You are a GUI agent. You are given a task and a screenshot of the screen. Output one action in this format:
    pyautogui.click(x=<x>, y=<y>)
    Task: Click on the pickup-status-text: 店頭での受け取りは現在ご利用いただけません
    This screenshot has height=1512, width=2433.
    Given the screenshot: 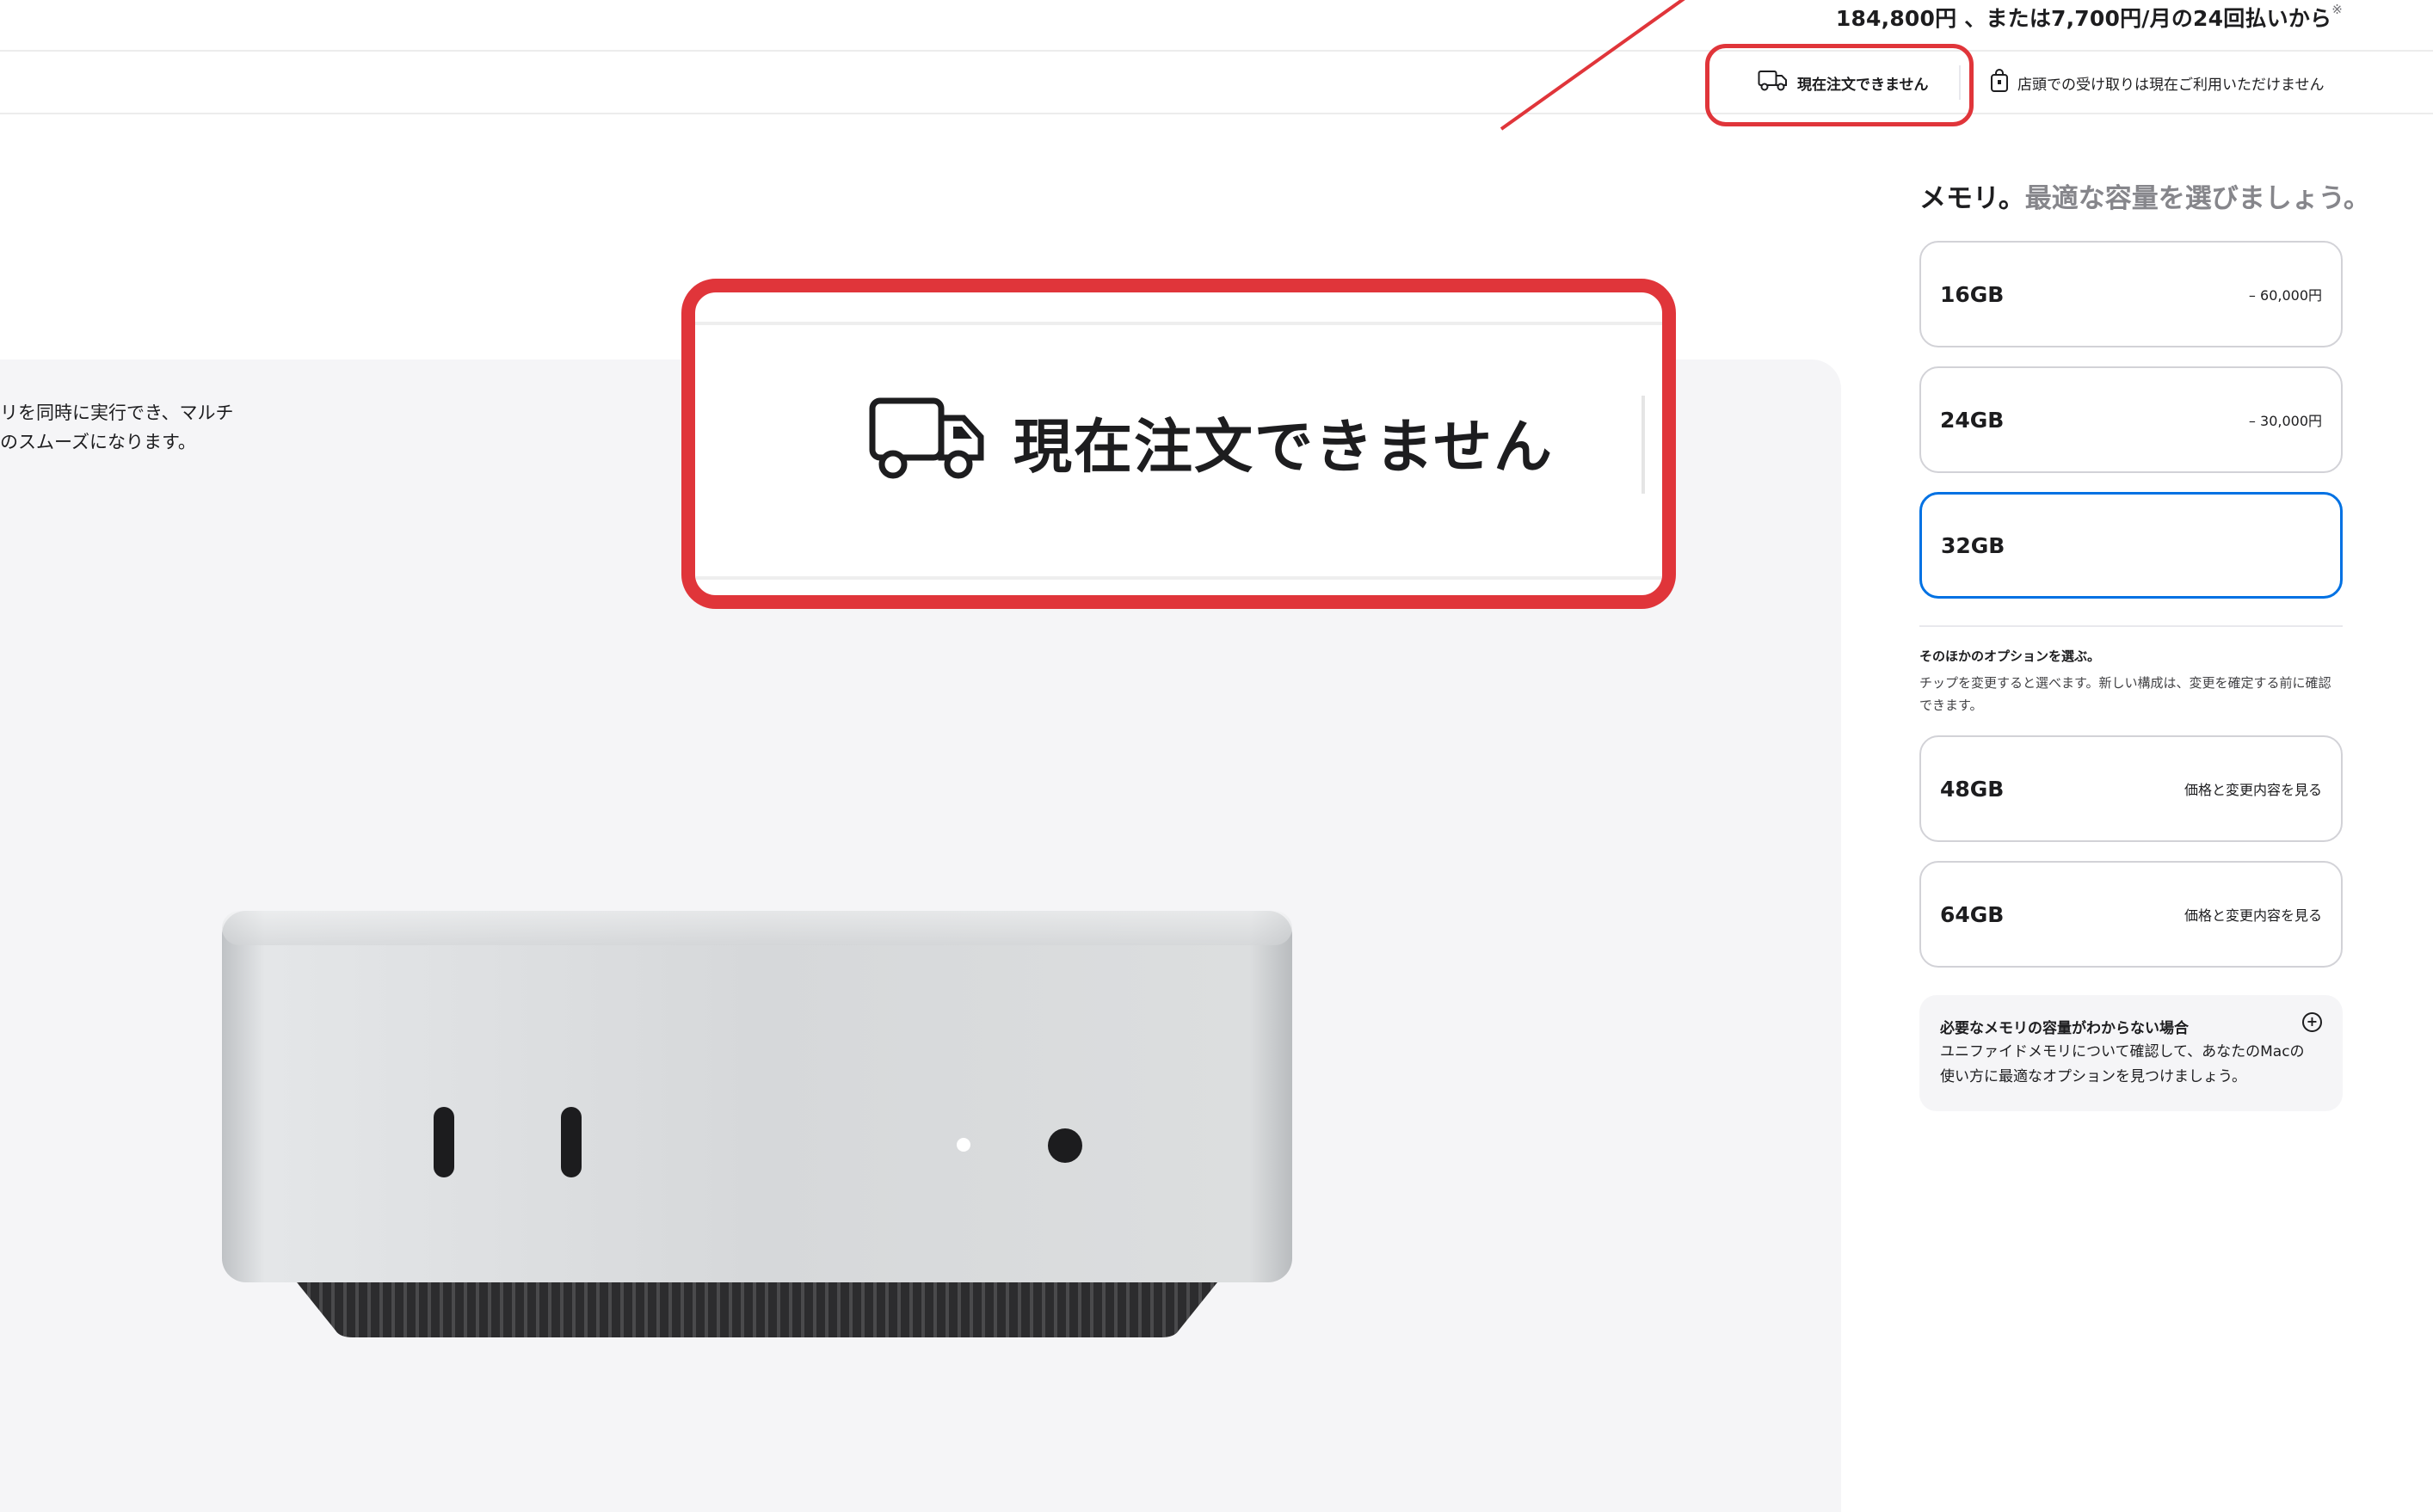 What is the action you would take?
    pyautogui.click(x=2171, y=86)
    